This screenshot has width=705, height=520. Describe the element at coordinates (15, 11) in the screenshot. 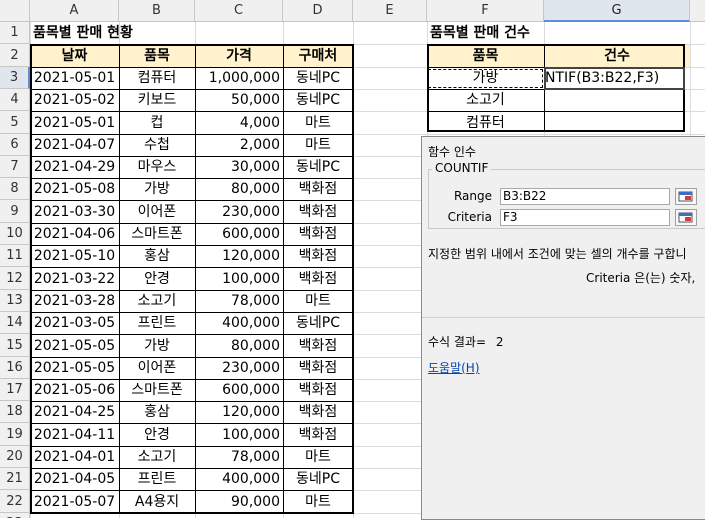

I see `select-all-corner` at that location.